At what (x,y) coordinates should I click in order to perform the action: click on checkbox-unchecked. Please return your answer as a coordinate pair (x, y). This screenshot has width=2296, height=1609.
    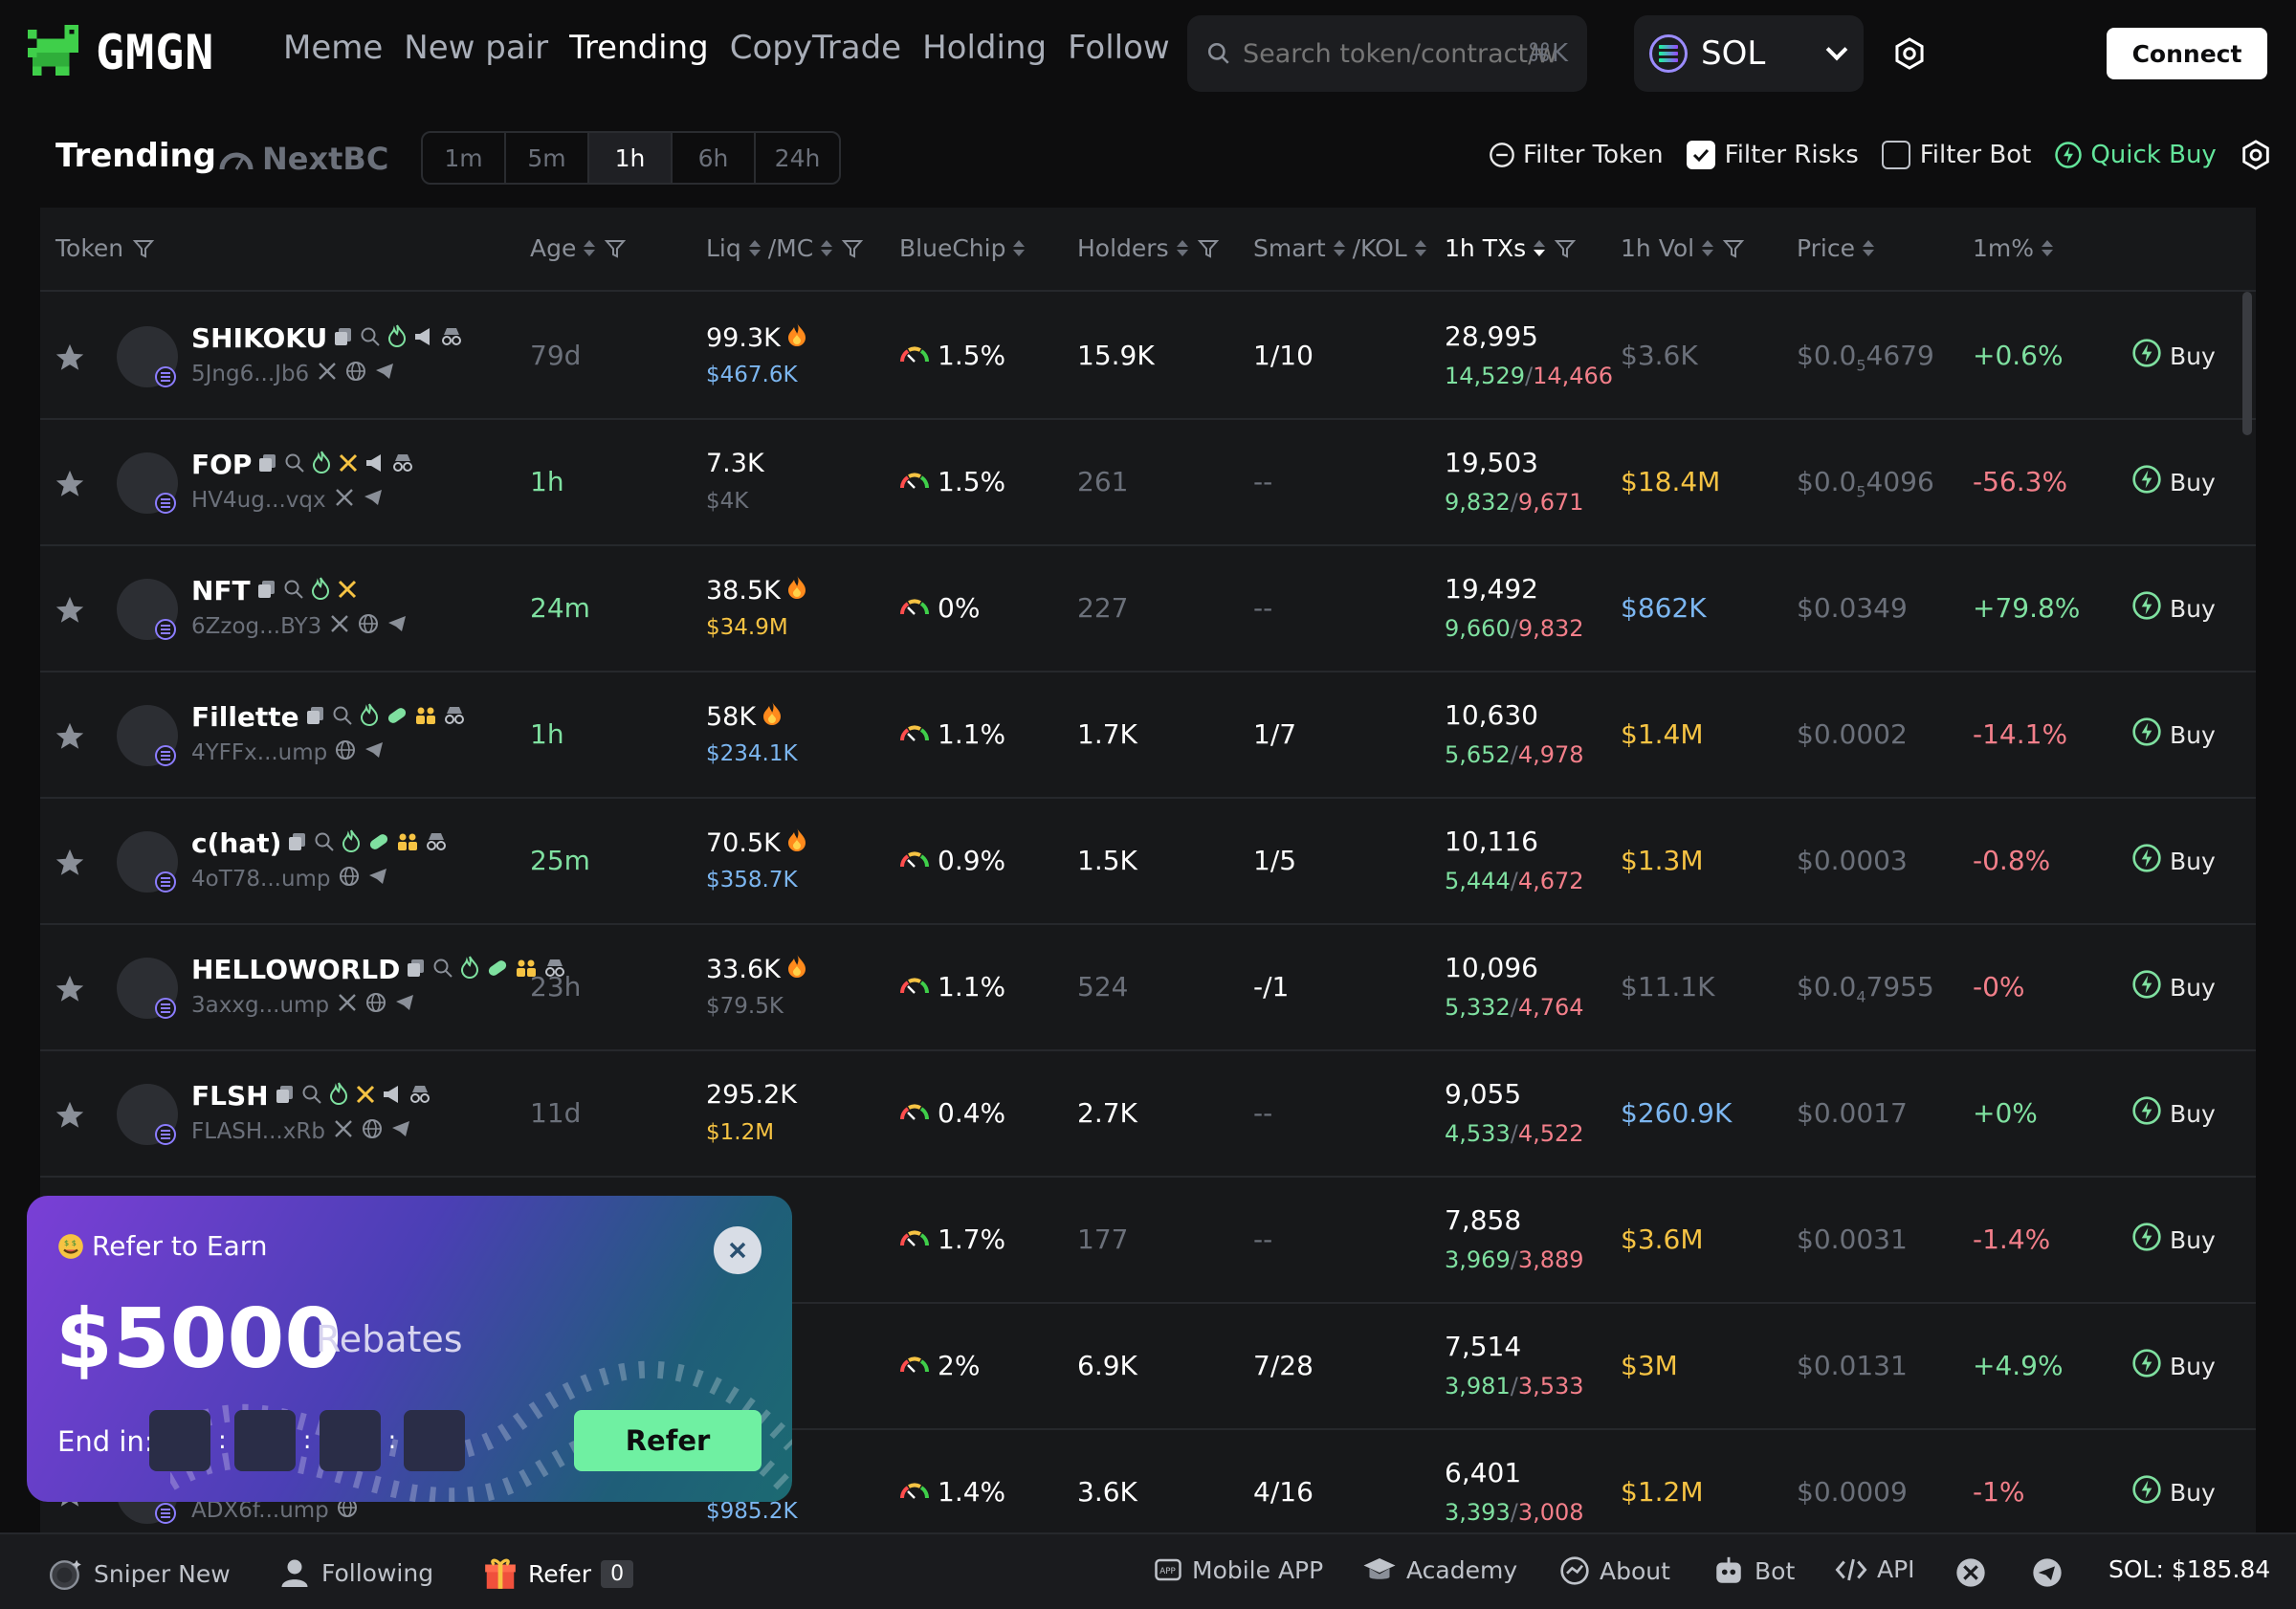
    Looking at the image, I should click on (1895, 155).